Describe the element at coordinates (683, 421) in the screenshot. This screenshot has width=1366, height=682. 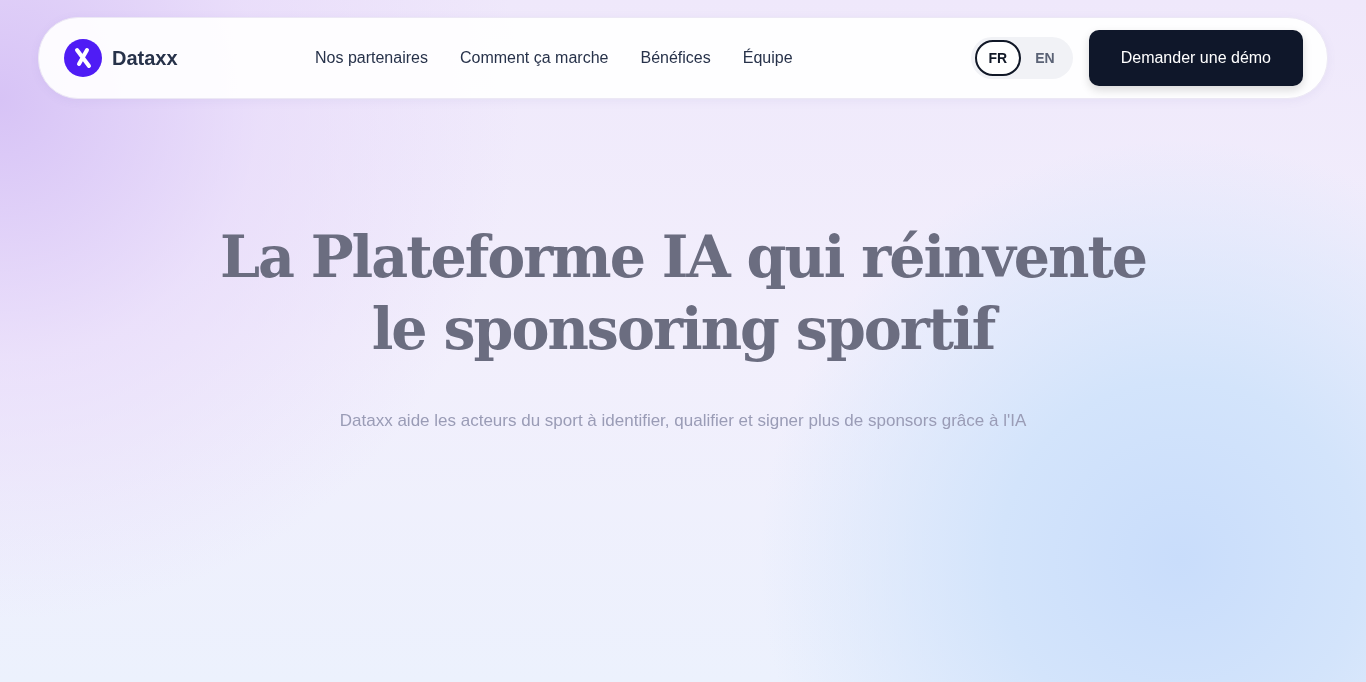
I see `hero-subtitle: Dataxx aide les acteurs du sport à identifier, qualifier et signer plus de sponsors grâce à l'IA` at that location.